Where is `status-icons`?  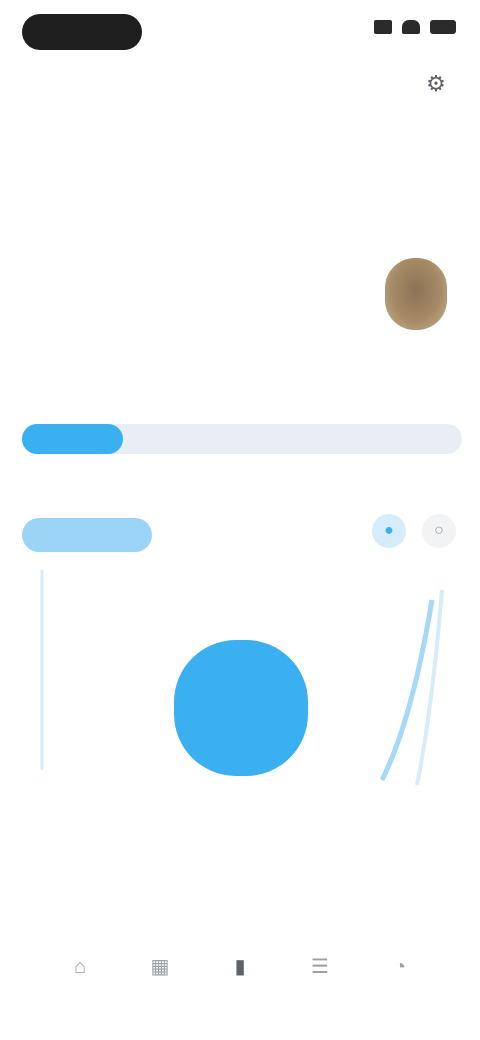 status-icons is located at coordinates (415, 27).